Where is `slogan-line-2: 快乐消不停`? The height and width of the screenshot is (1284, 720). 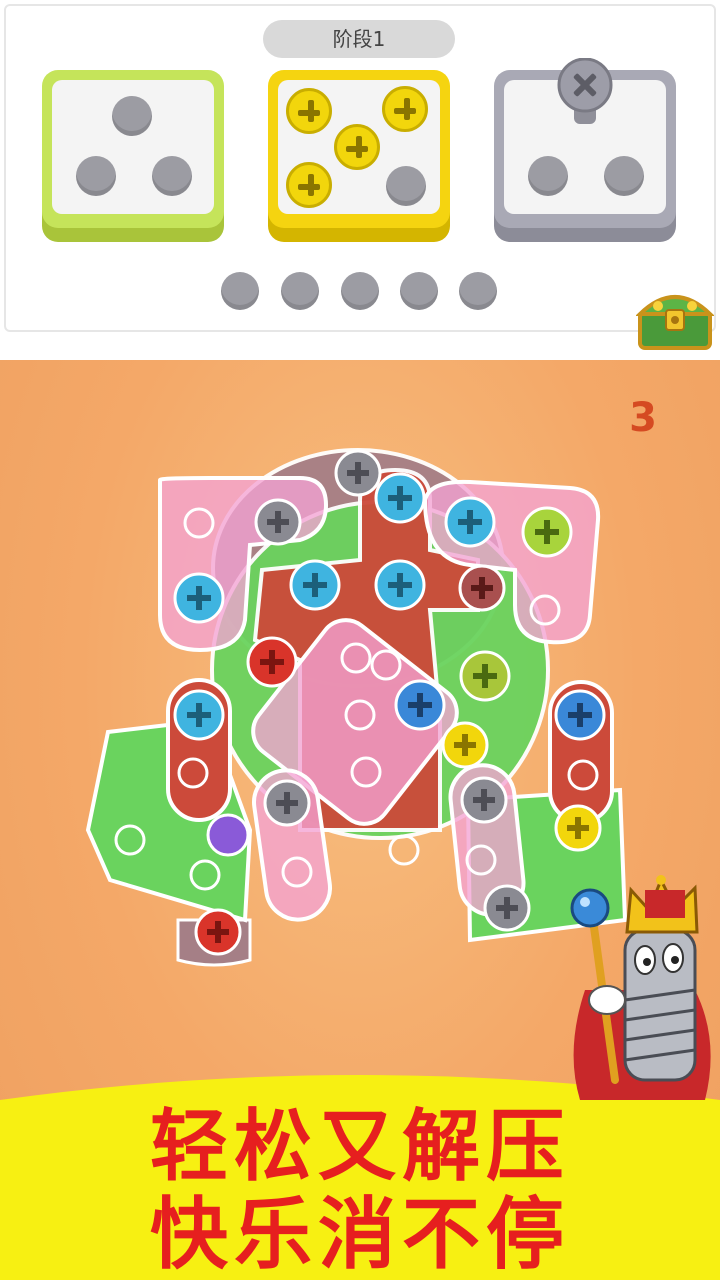 slogan-line-2: 快乐消不停 is located at coordinates (359, 1235).